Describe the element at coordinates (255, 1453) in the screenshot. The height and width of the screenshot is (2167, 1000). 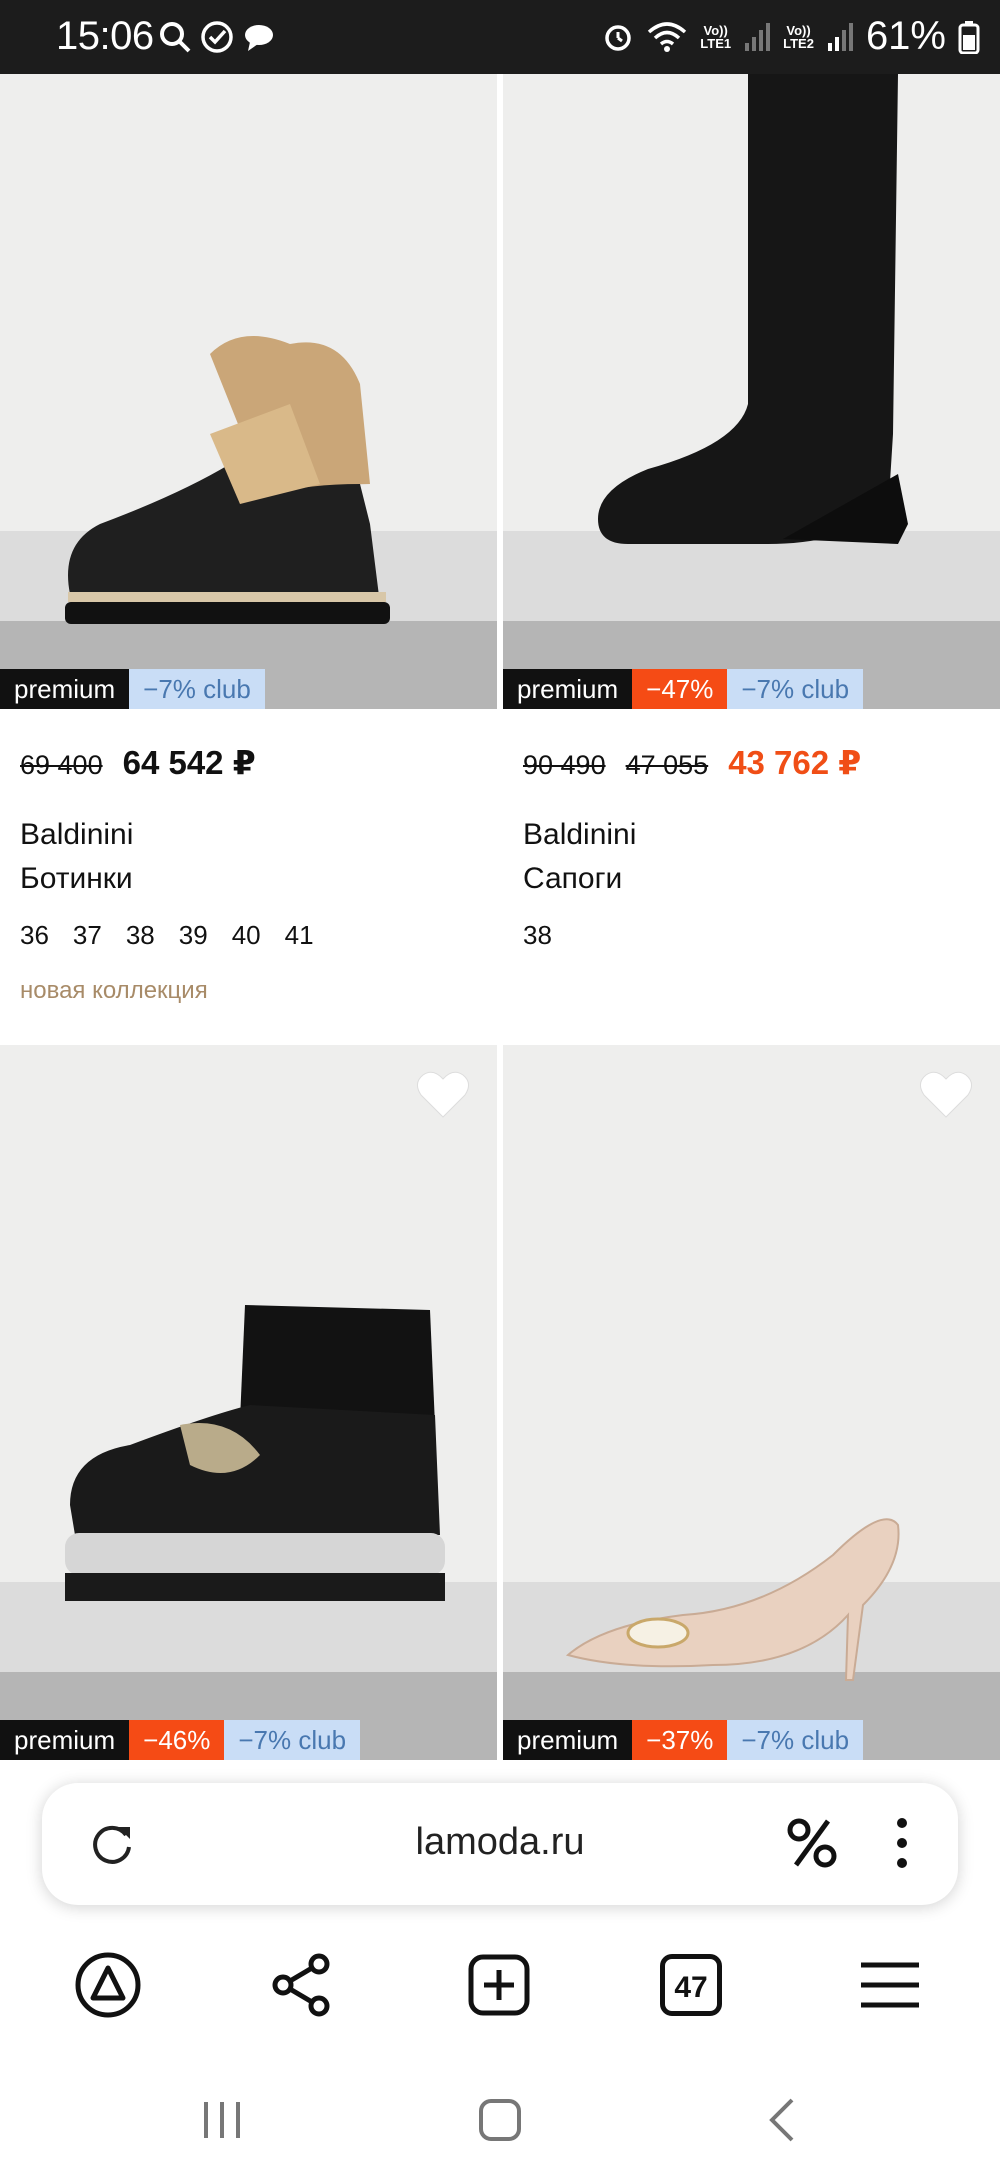
I see `product-image-platform-boot` at that location.